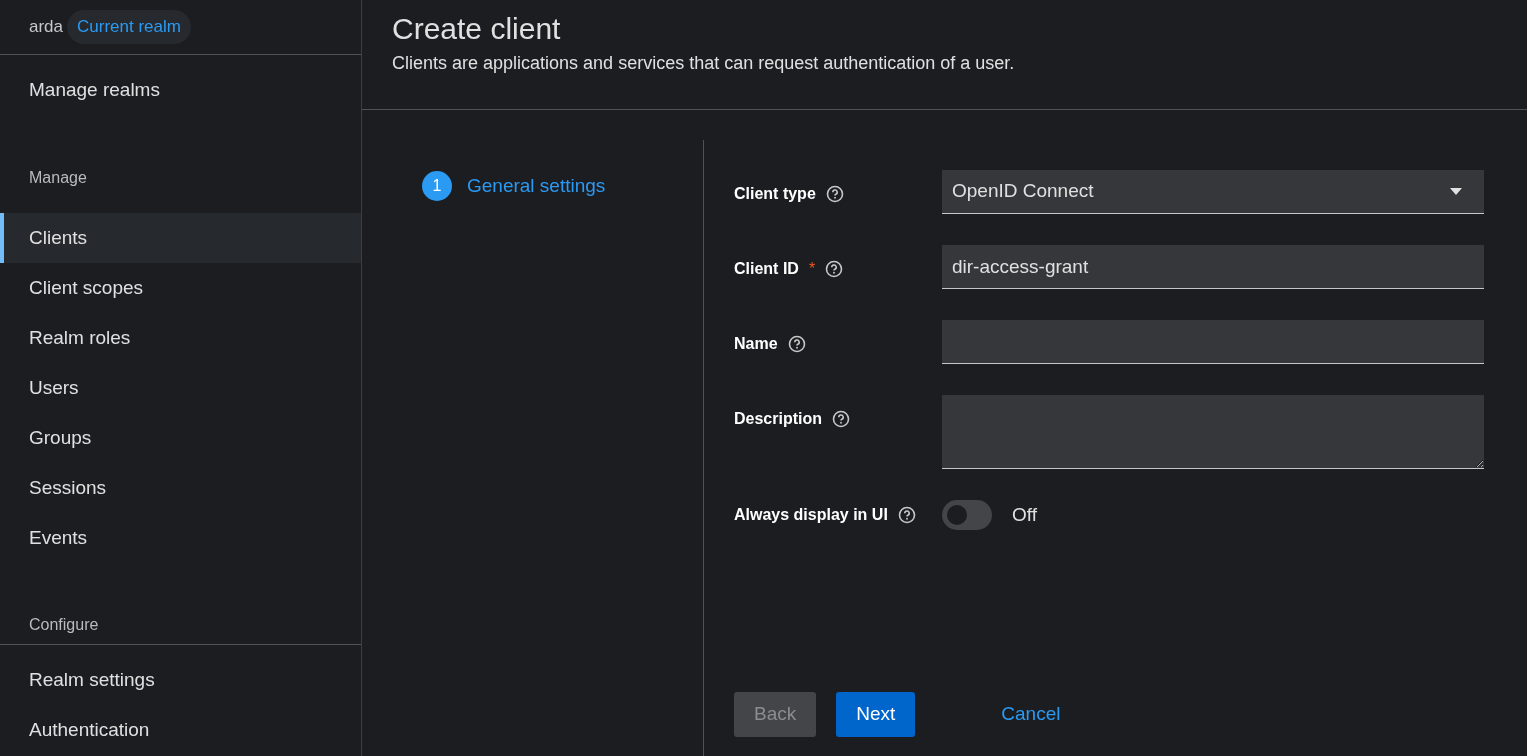  Describe the element at coordinates (775, 194) in the screenshot. I see `field-label: Client type` at that location.